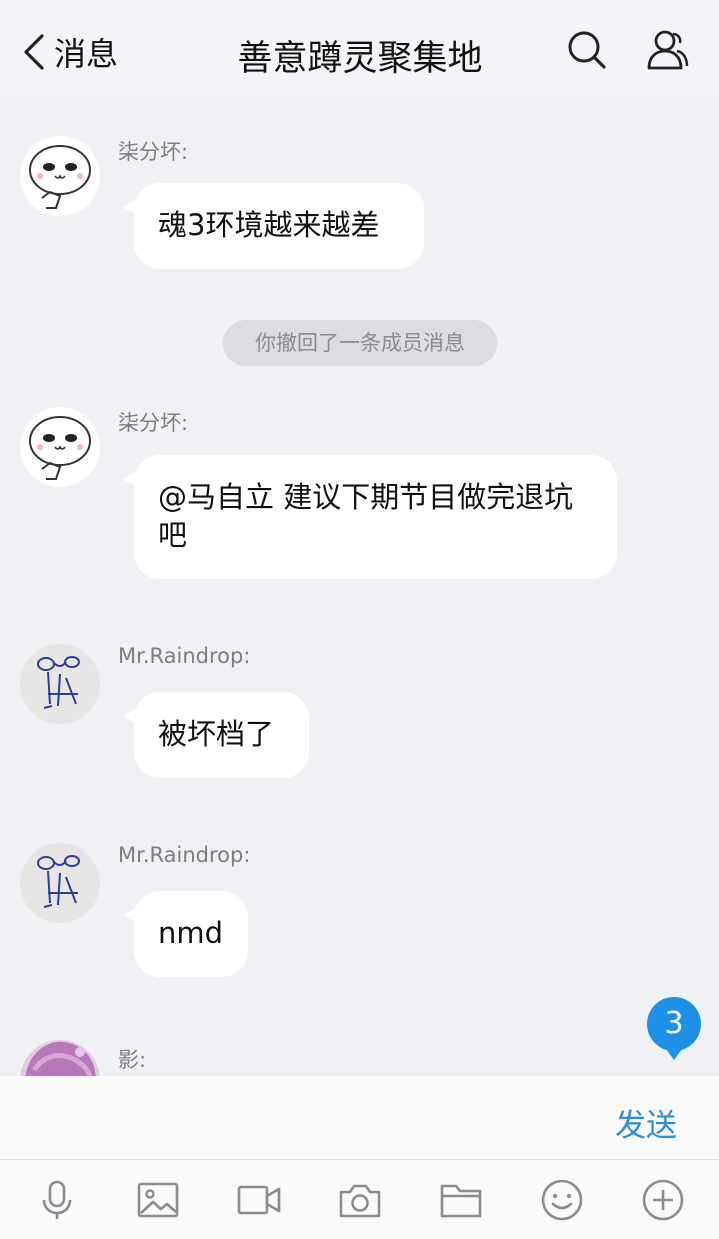 This screenshot has height=1239, width=719. I want to click on camera-icon, so click(360, 1200).